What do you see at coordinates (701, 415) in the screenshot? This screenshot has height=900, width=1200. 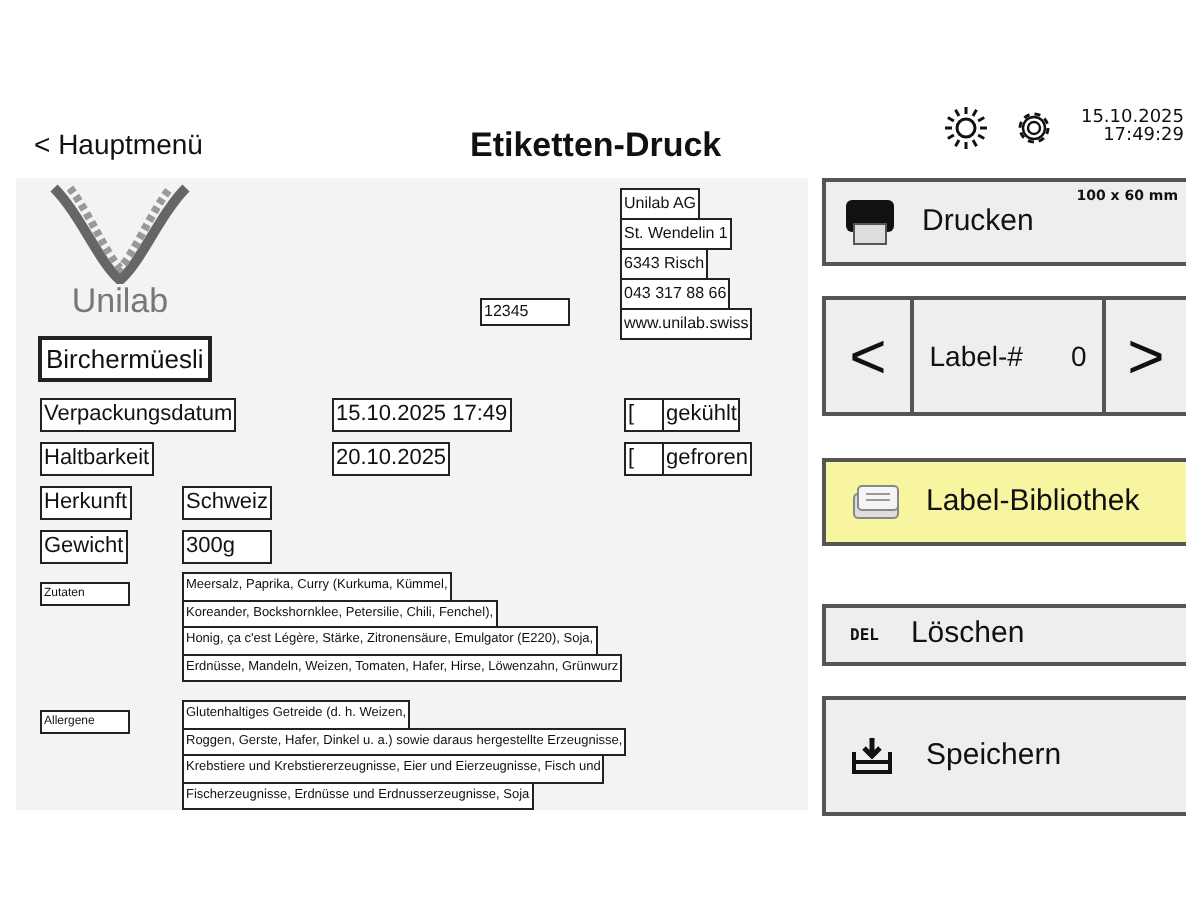 I see `storage-label: gekühlt` at bounding box center [701, 415].